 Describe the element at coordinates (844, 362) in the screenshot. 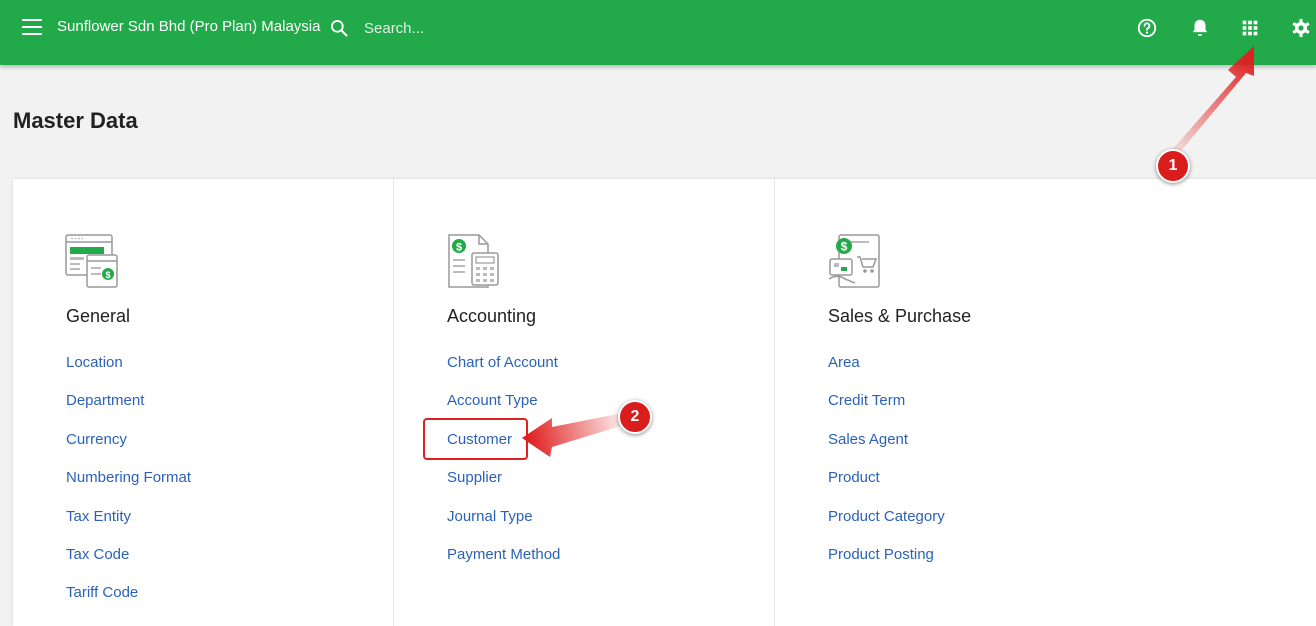

I see `link-area: Area` at that location.